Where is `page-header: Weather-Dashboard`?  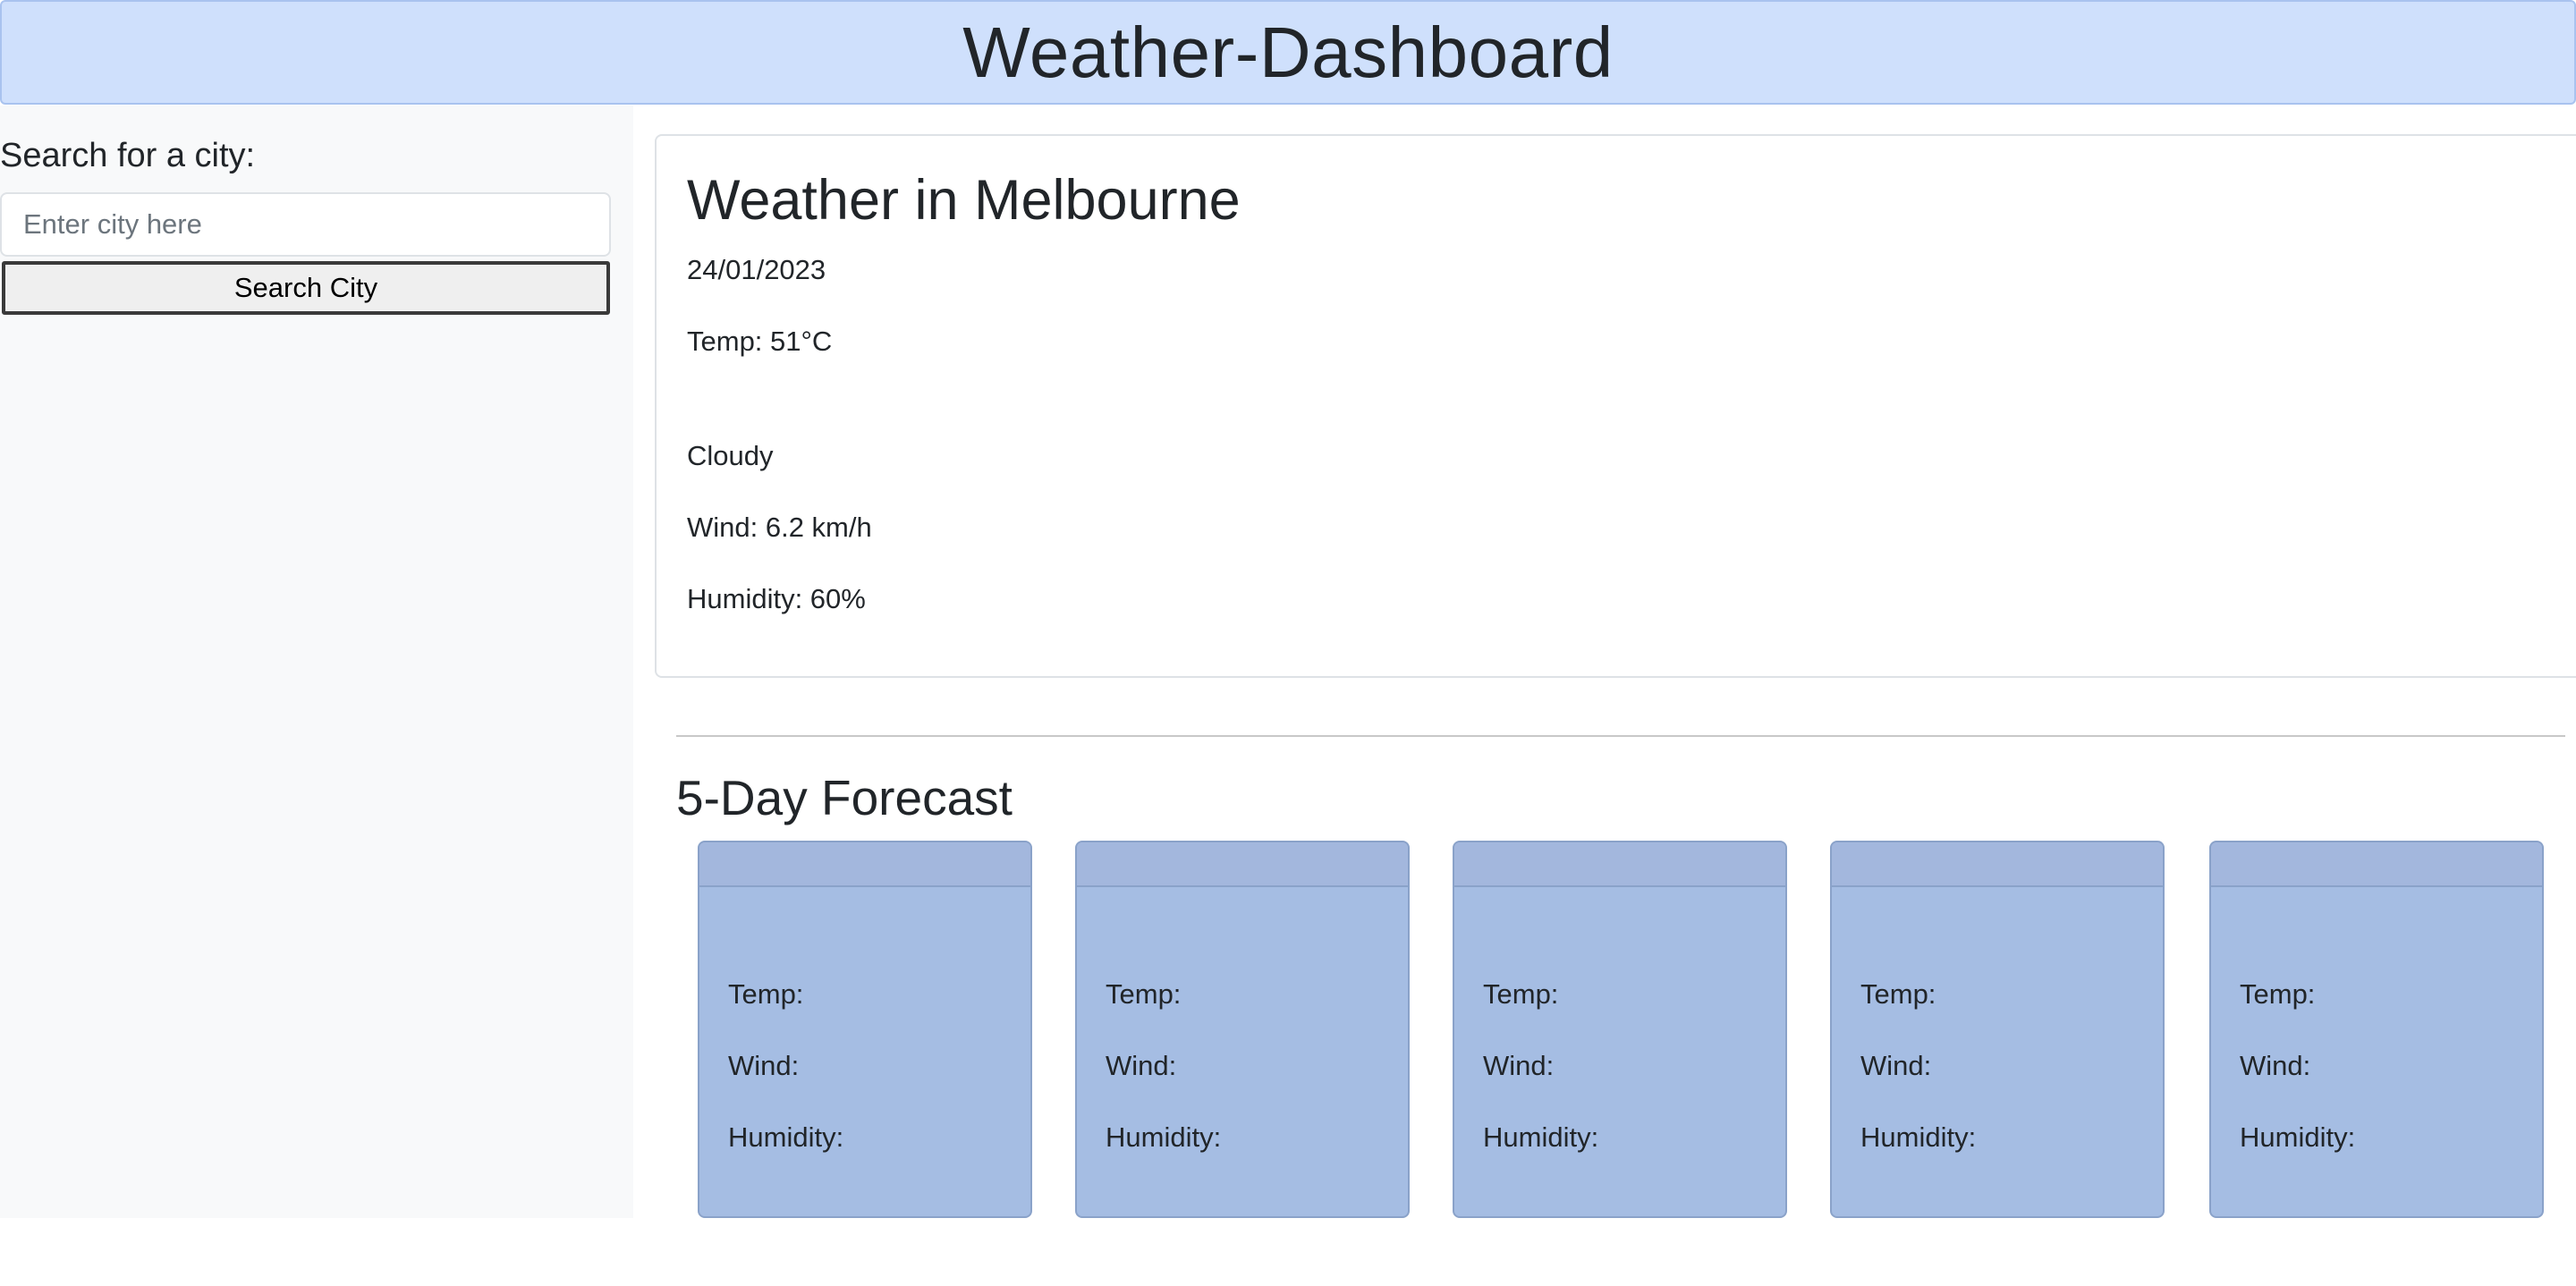
page-header: Weather-Dashboard is located at coordinates (1288, 52).